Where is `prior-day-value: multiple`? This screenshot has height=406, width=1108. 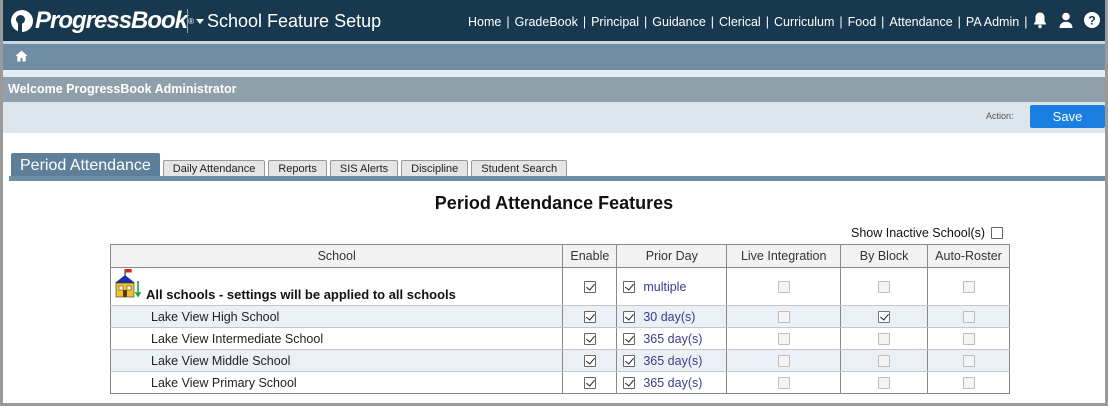 prior-day-value: multiple is located at coordinates (664, 287).